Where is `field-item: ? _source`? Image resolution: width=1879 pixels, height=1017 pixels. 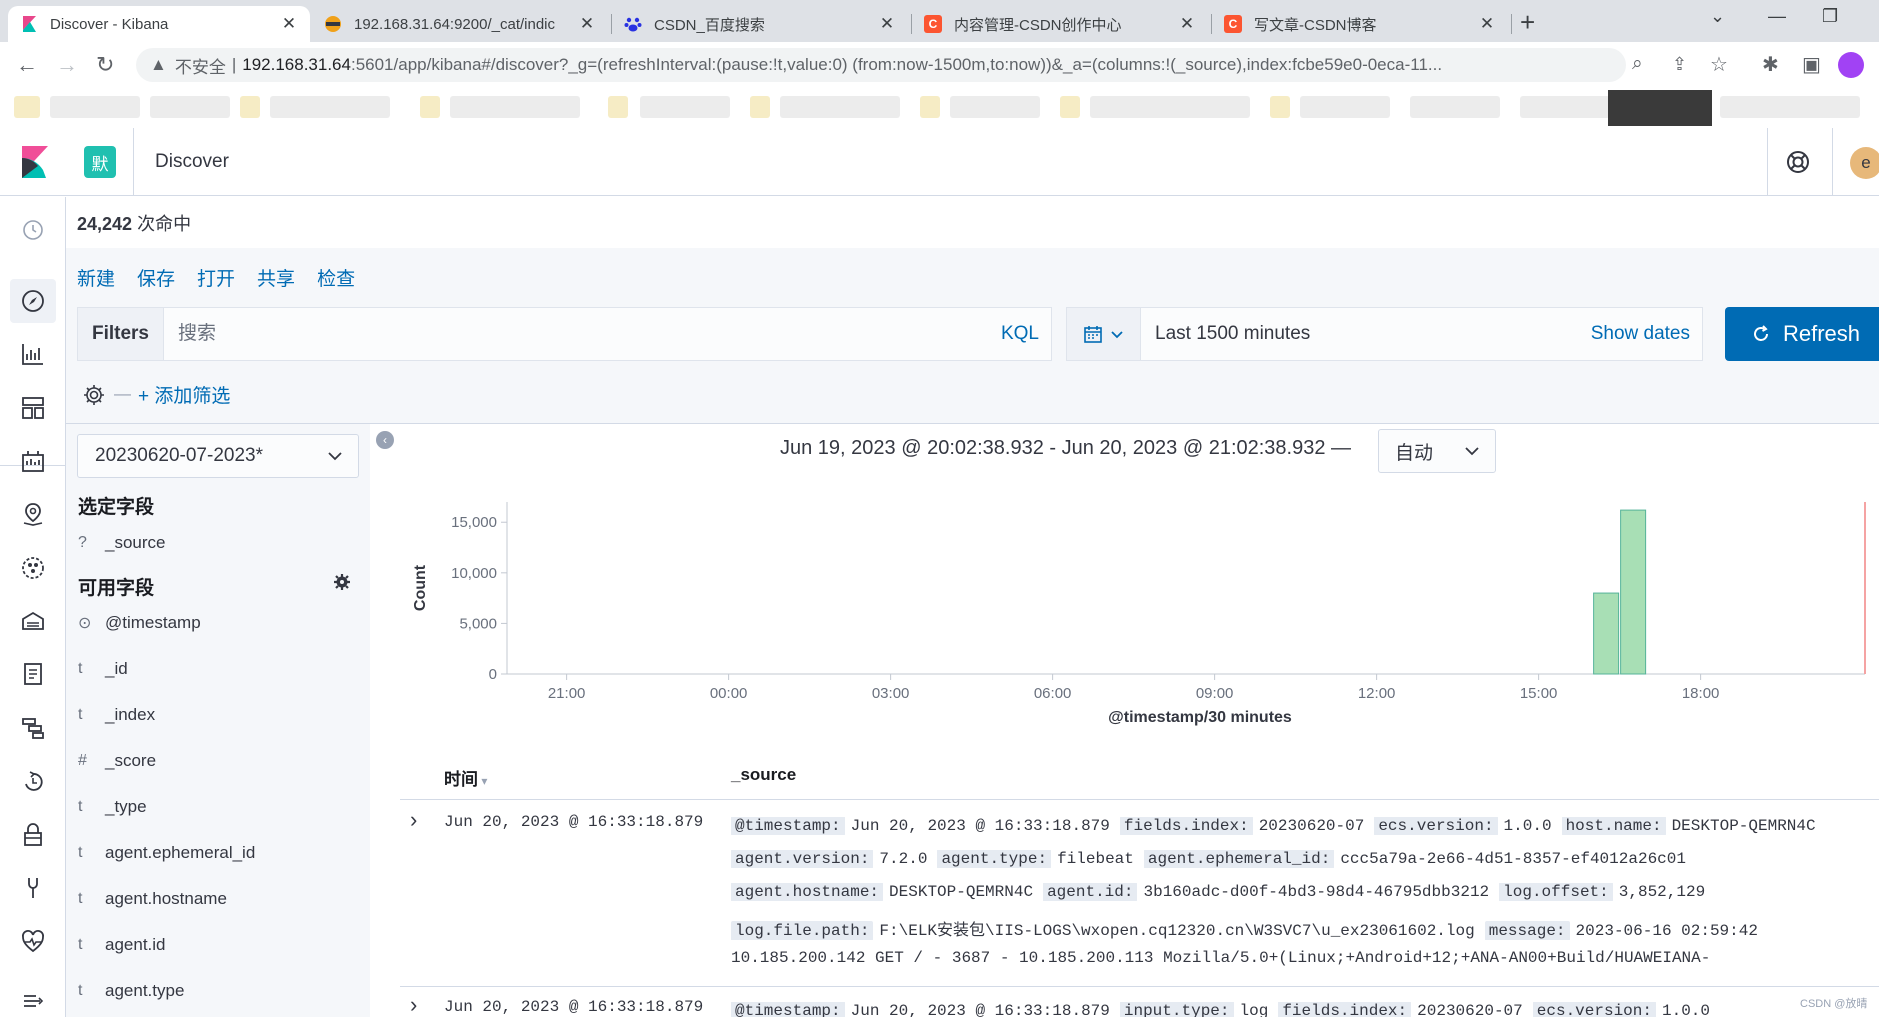 field-item: ? _source is located at coordinates (121, 543).